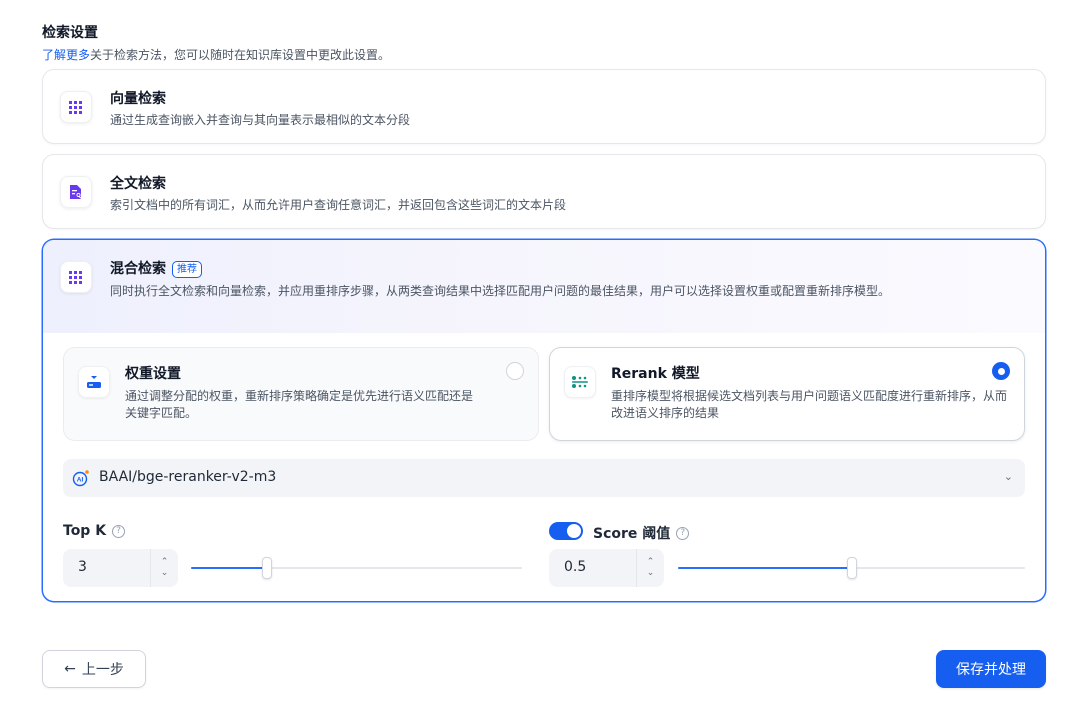  What do you see at coordinates (1008, 476) in the screenshot?
I see `chevron-down-icon: ⌄` at bounding box center [1008, 476].